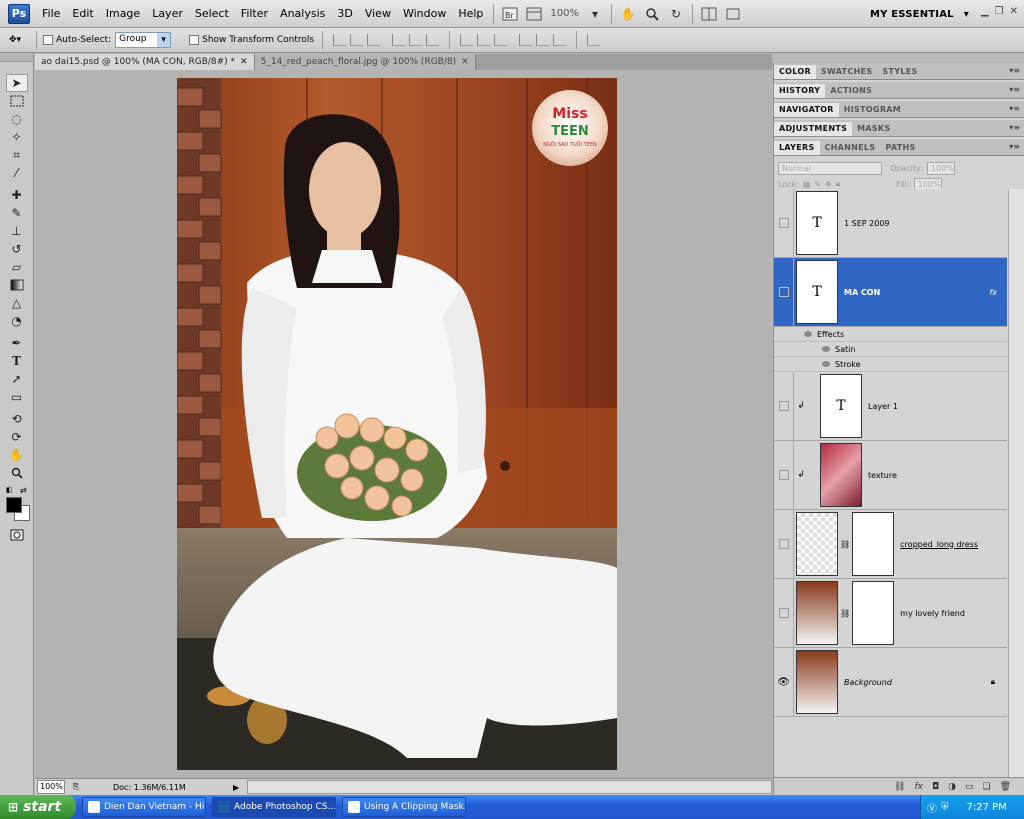 Image resolution: width=1024 pixels, height=819 pixels. Describe the element at coordinates (628, 14) in the screenshot. I see `hand-icon: ✋` at that location.